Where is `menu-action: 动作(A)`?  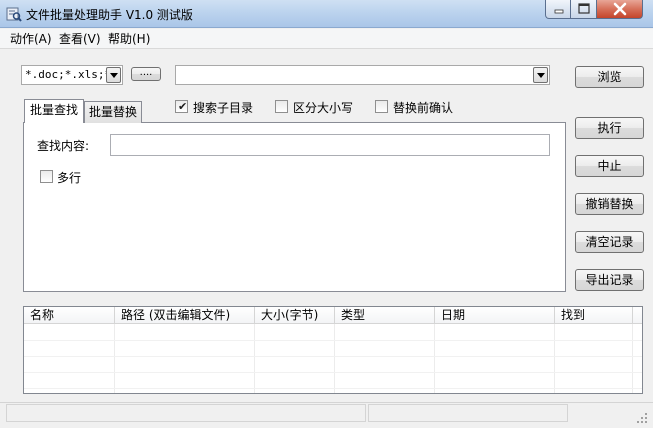
menu-action: 动作(A) is located at coordinates (31, 39).